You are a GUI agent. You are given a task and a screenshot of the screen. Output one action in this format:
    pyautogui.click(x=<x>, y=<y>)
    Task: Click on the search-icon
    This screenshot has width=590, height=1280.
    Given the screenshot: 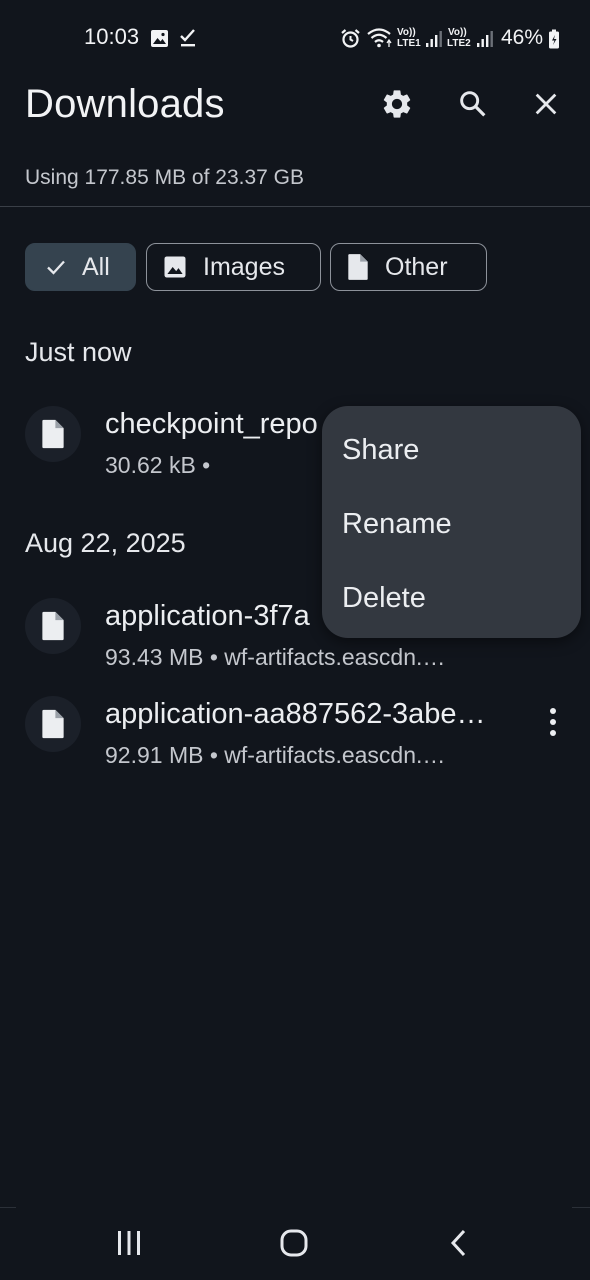 What is the action you would take?
    pyautogui.click(x=473, y=106)
    